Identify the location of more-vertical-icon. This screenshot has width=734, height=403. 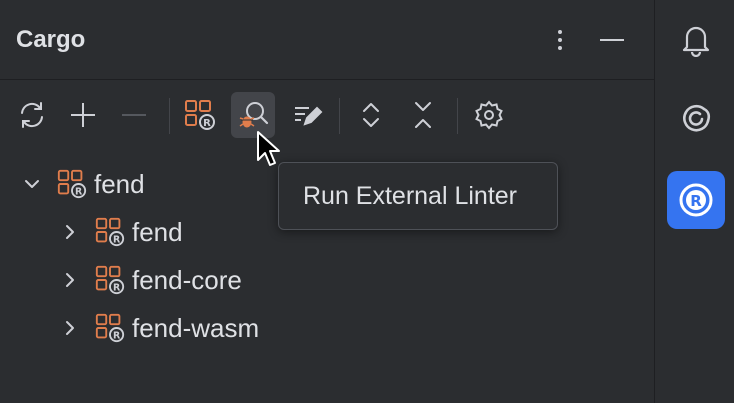
(560, 40).